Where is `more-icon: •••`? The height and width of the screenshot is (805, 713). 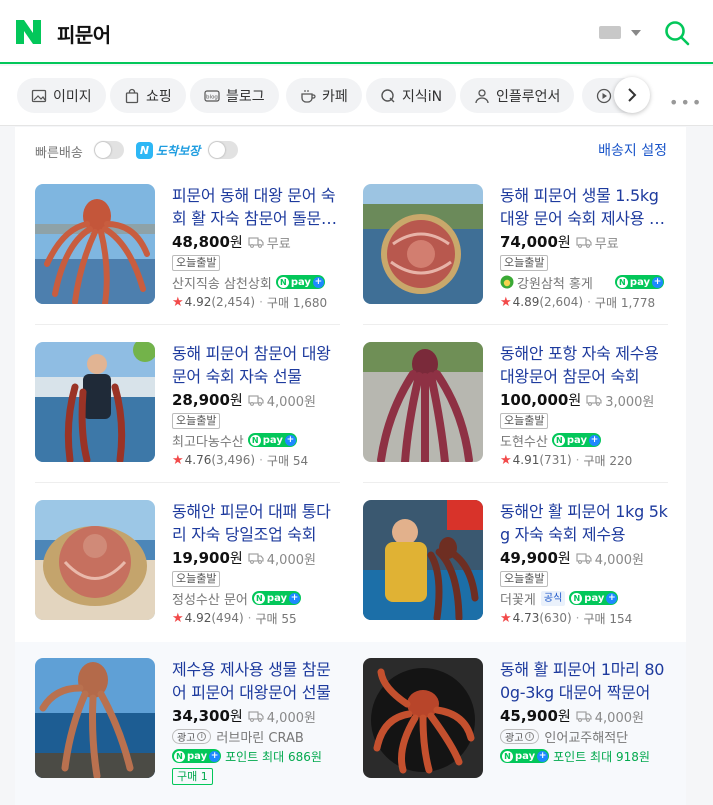
more-icon: ••• is located at coordinates (686, 102).